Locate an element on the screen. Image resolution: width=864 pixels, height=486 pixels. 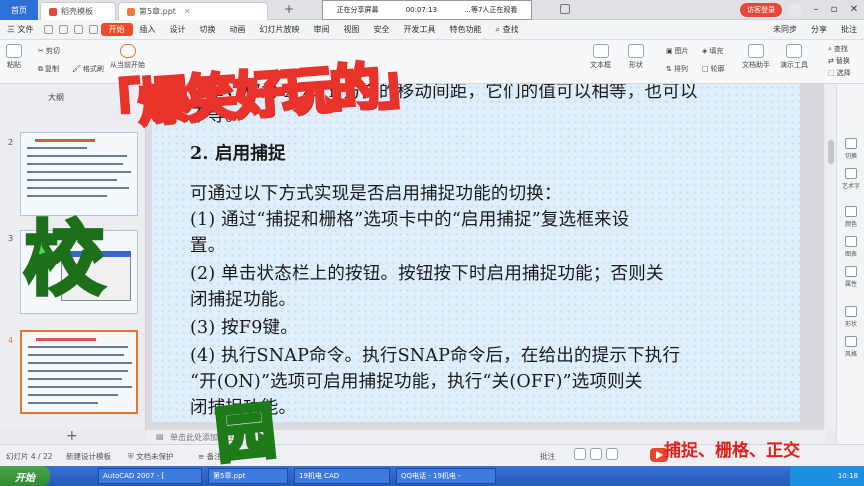
normal-view-icon is located at coordinates (580, 454).